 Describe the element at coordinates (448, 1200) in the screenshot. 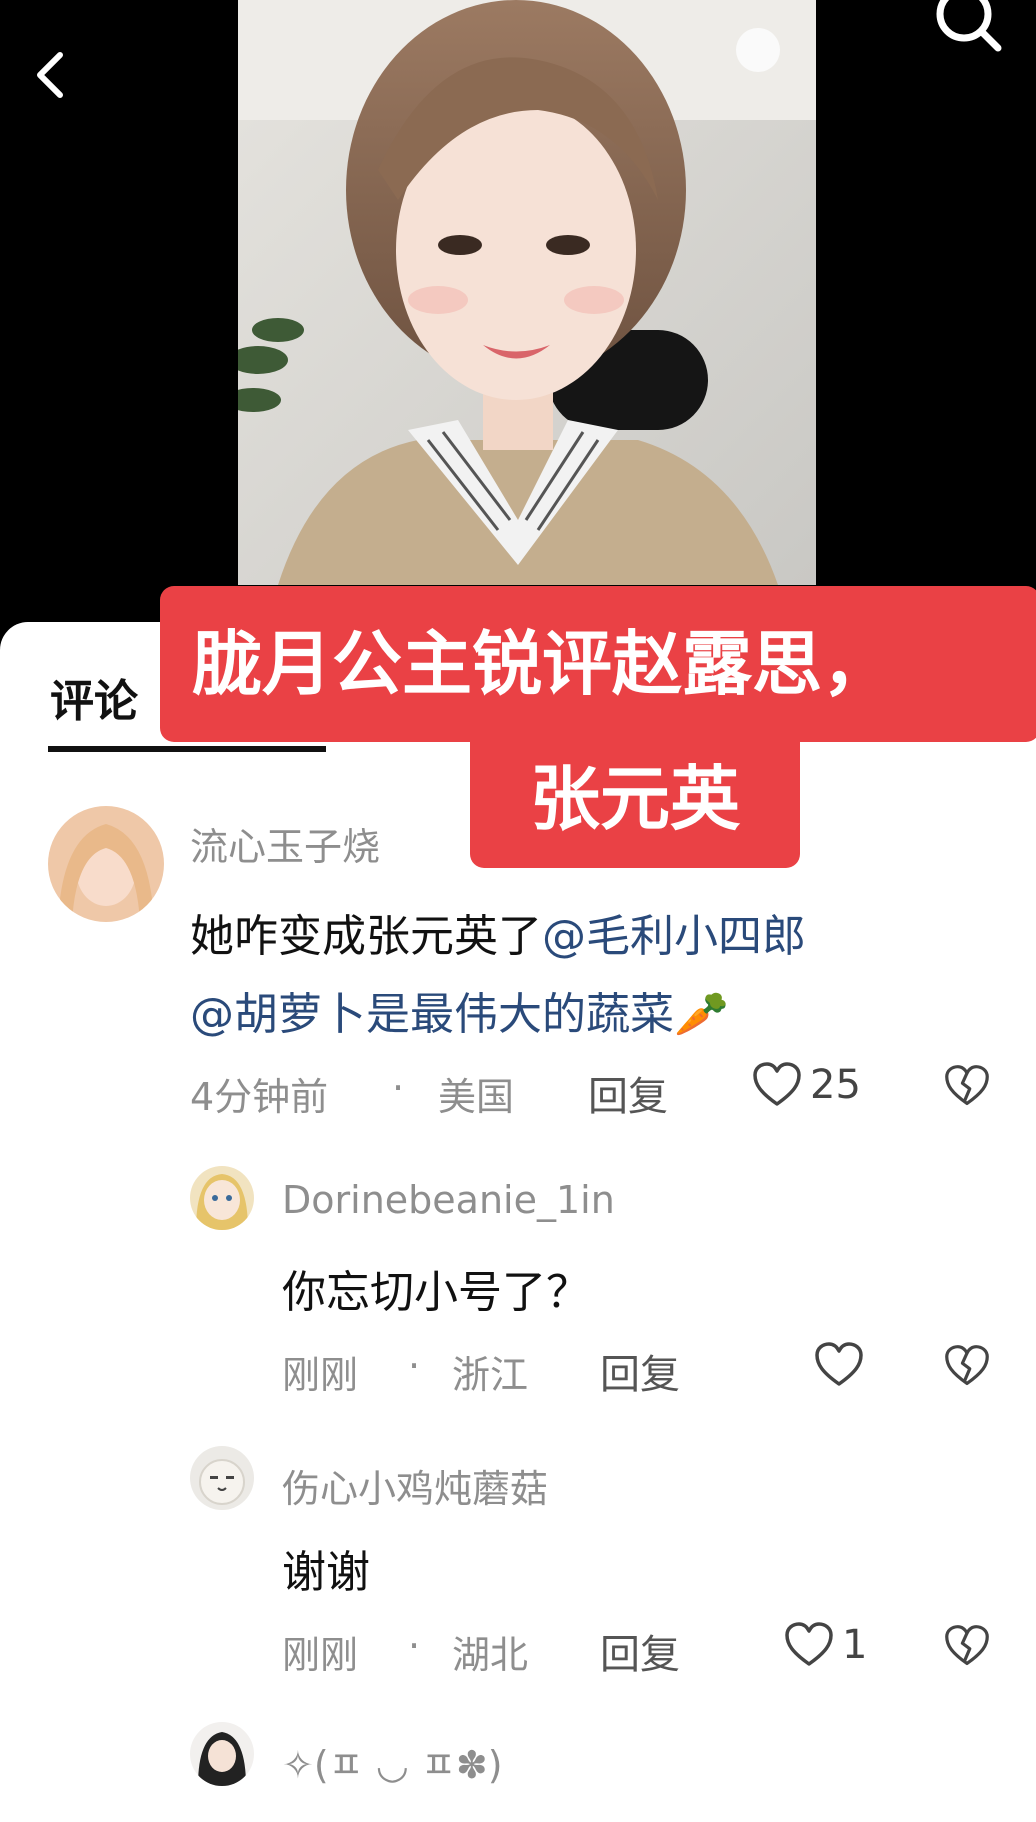

I see `comment-username: Dorinebeanie_1in` at that location.